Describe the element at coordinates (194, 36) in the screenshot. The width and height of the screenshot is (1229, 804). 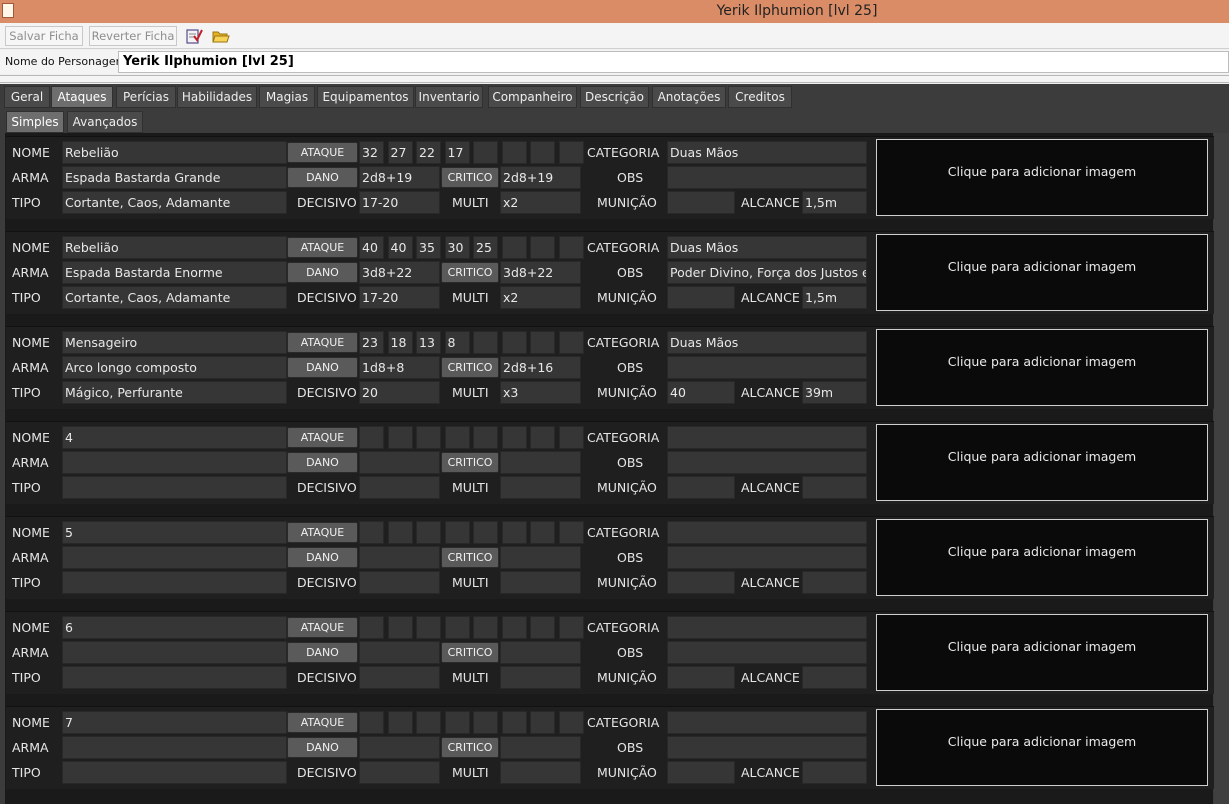
I see `notebook-check-icon` at that location.